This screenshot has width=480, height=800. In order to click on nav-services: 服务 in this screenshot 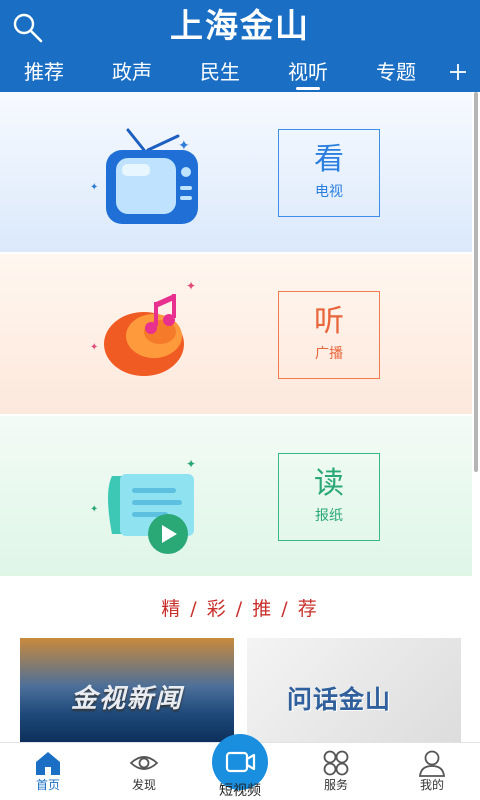, I will do `click(336, 771)`.